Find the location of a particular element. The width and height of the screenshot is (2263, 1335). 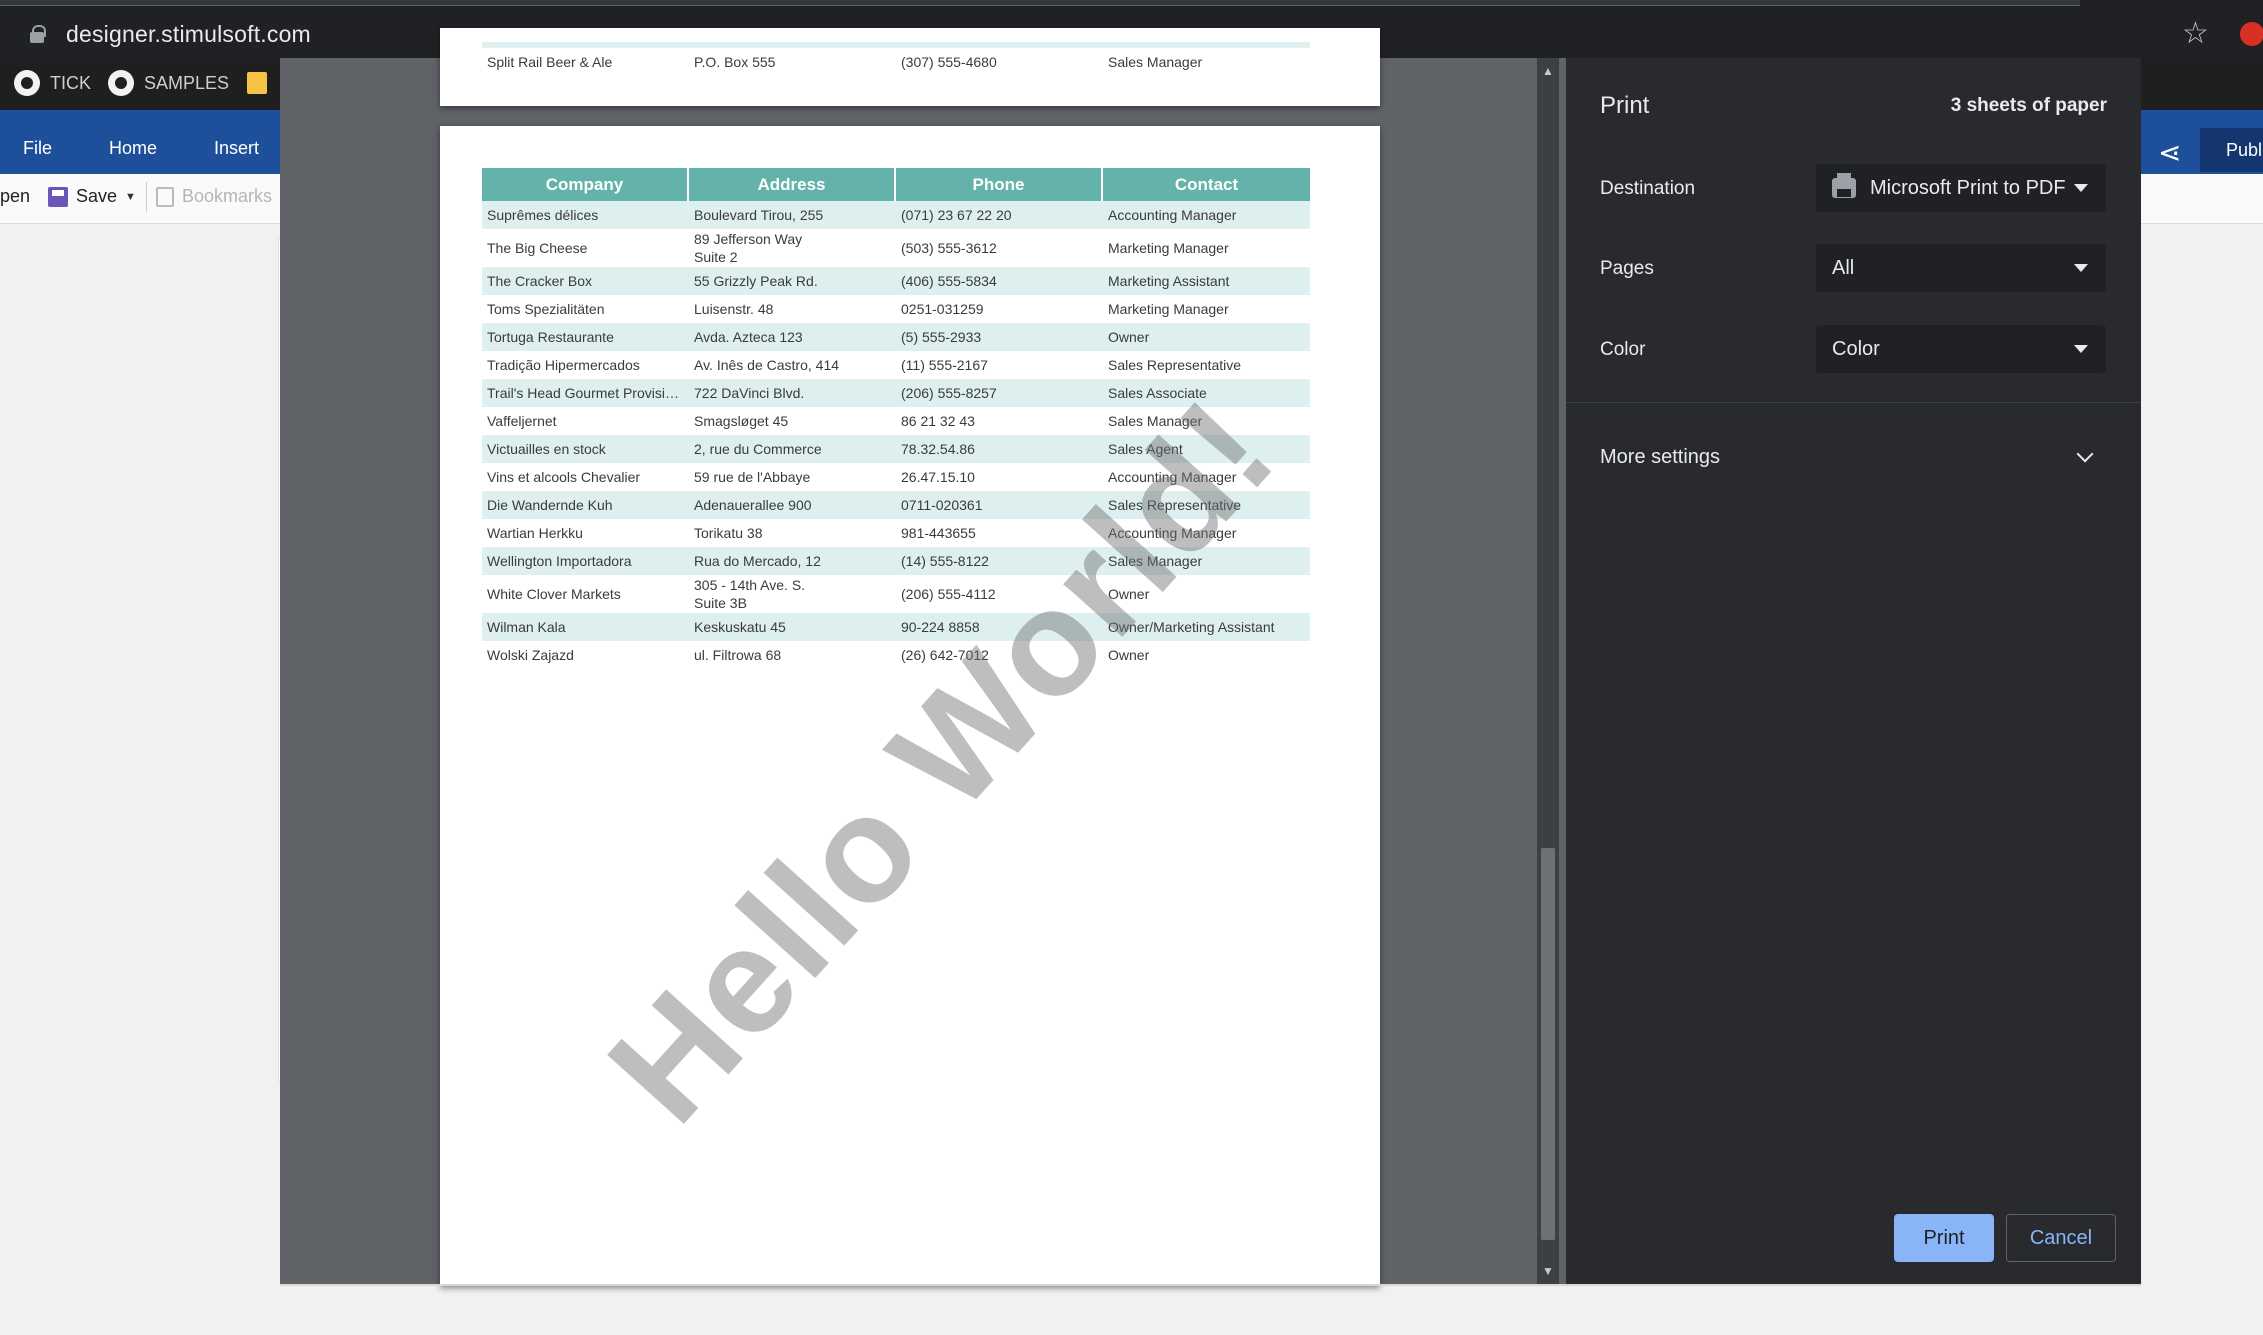

cell-address: Avda. Azteca 123 is located at coordinates (792, 337).